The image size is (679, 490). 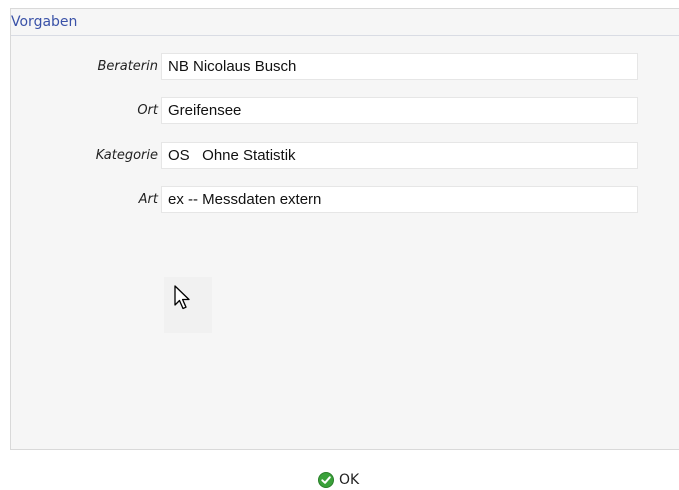 I want to click on beraterin-label: Beraterin, so click(x=127, y=66).